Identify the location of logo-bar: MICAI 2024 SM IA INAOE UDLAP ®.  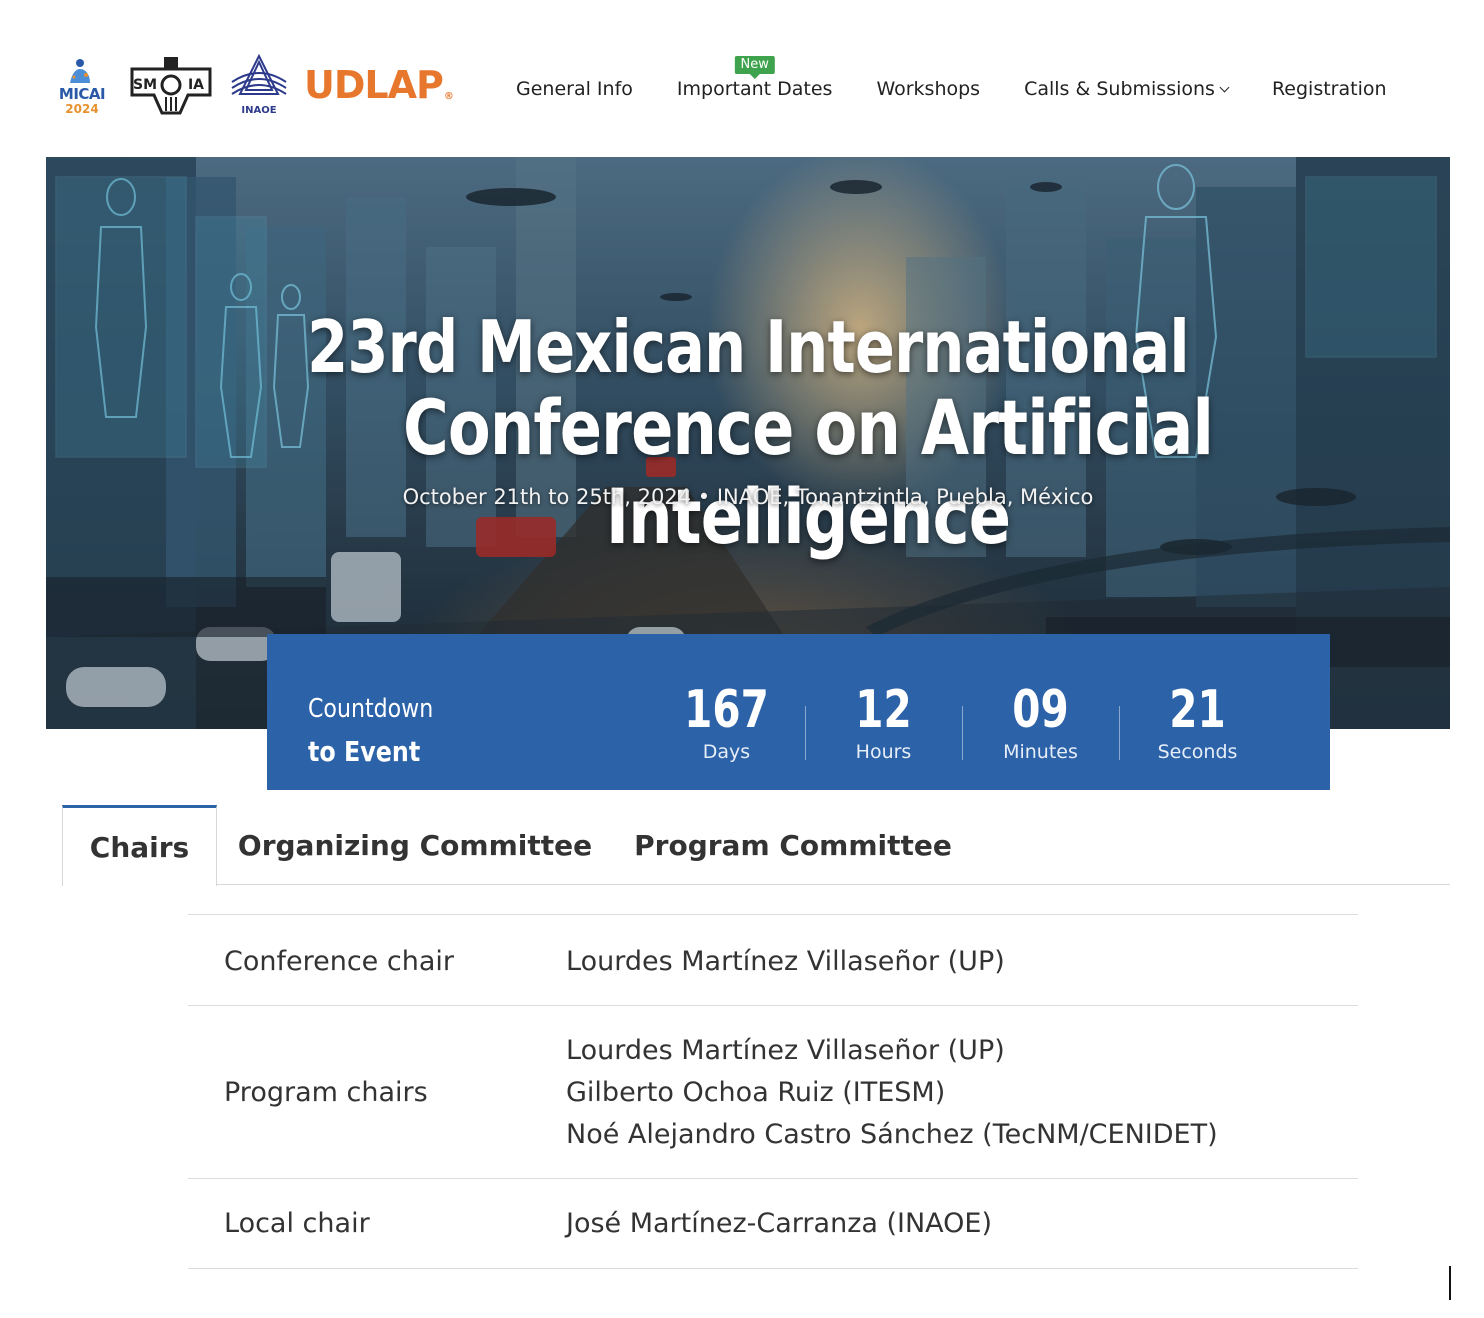
(253, 85).